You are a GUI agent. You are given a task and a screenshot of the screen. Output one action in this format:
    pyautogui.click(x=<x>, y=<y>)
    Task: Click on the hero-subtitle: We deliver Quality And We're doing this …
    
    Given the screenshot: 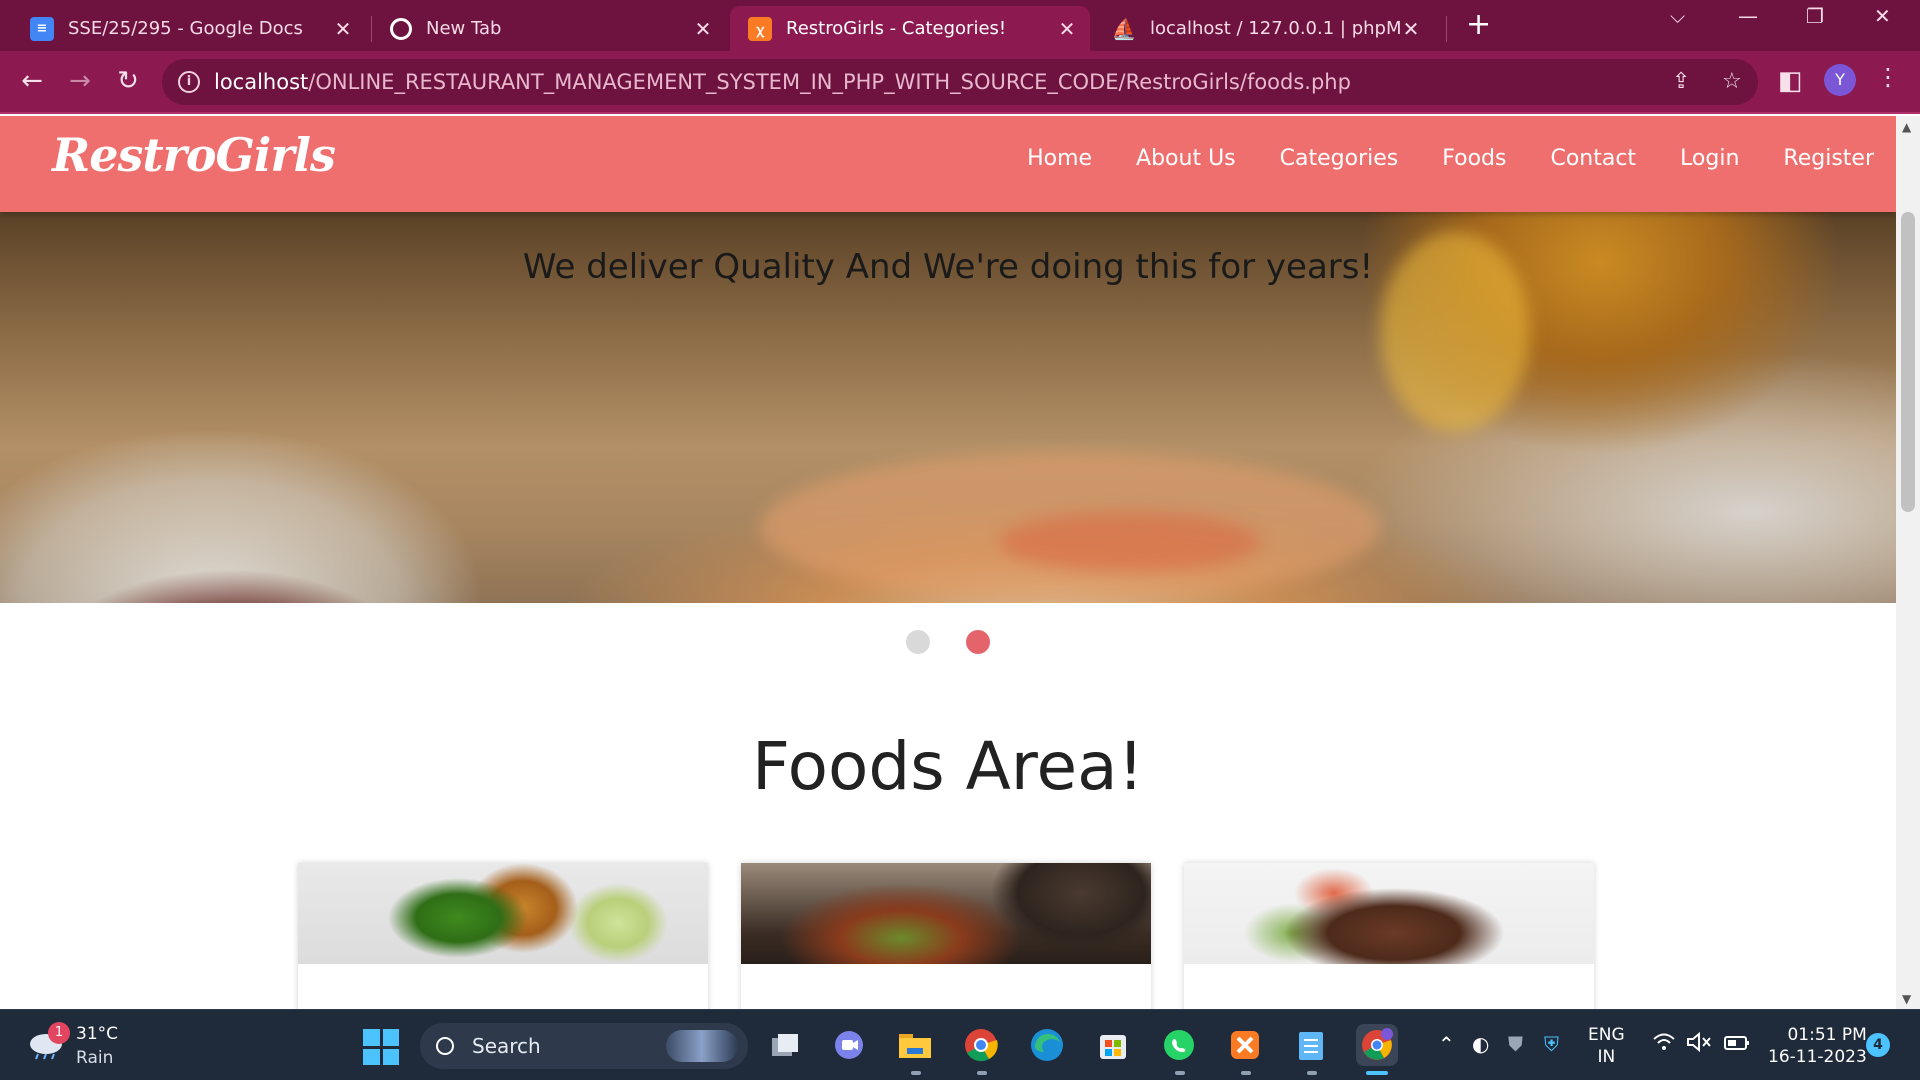 What is the action you would take?
    pyautogui.click(x=948, y=267)
    